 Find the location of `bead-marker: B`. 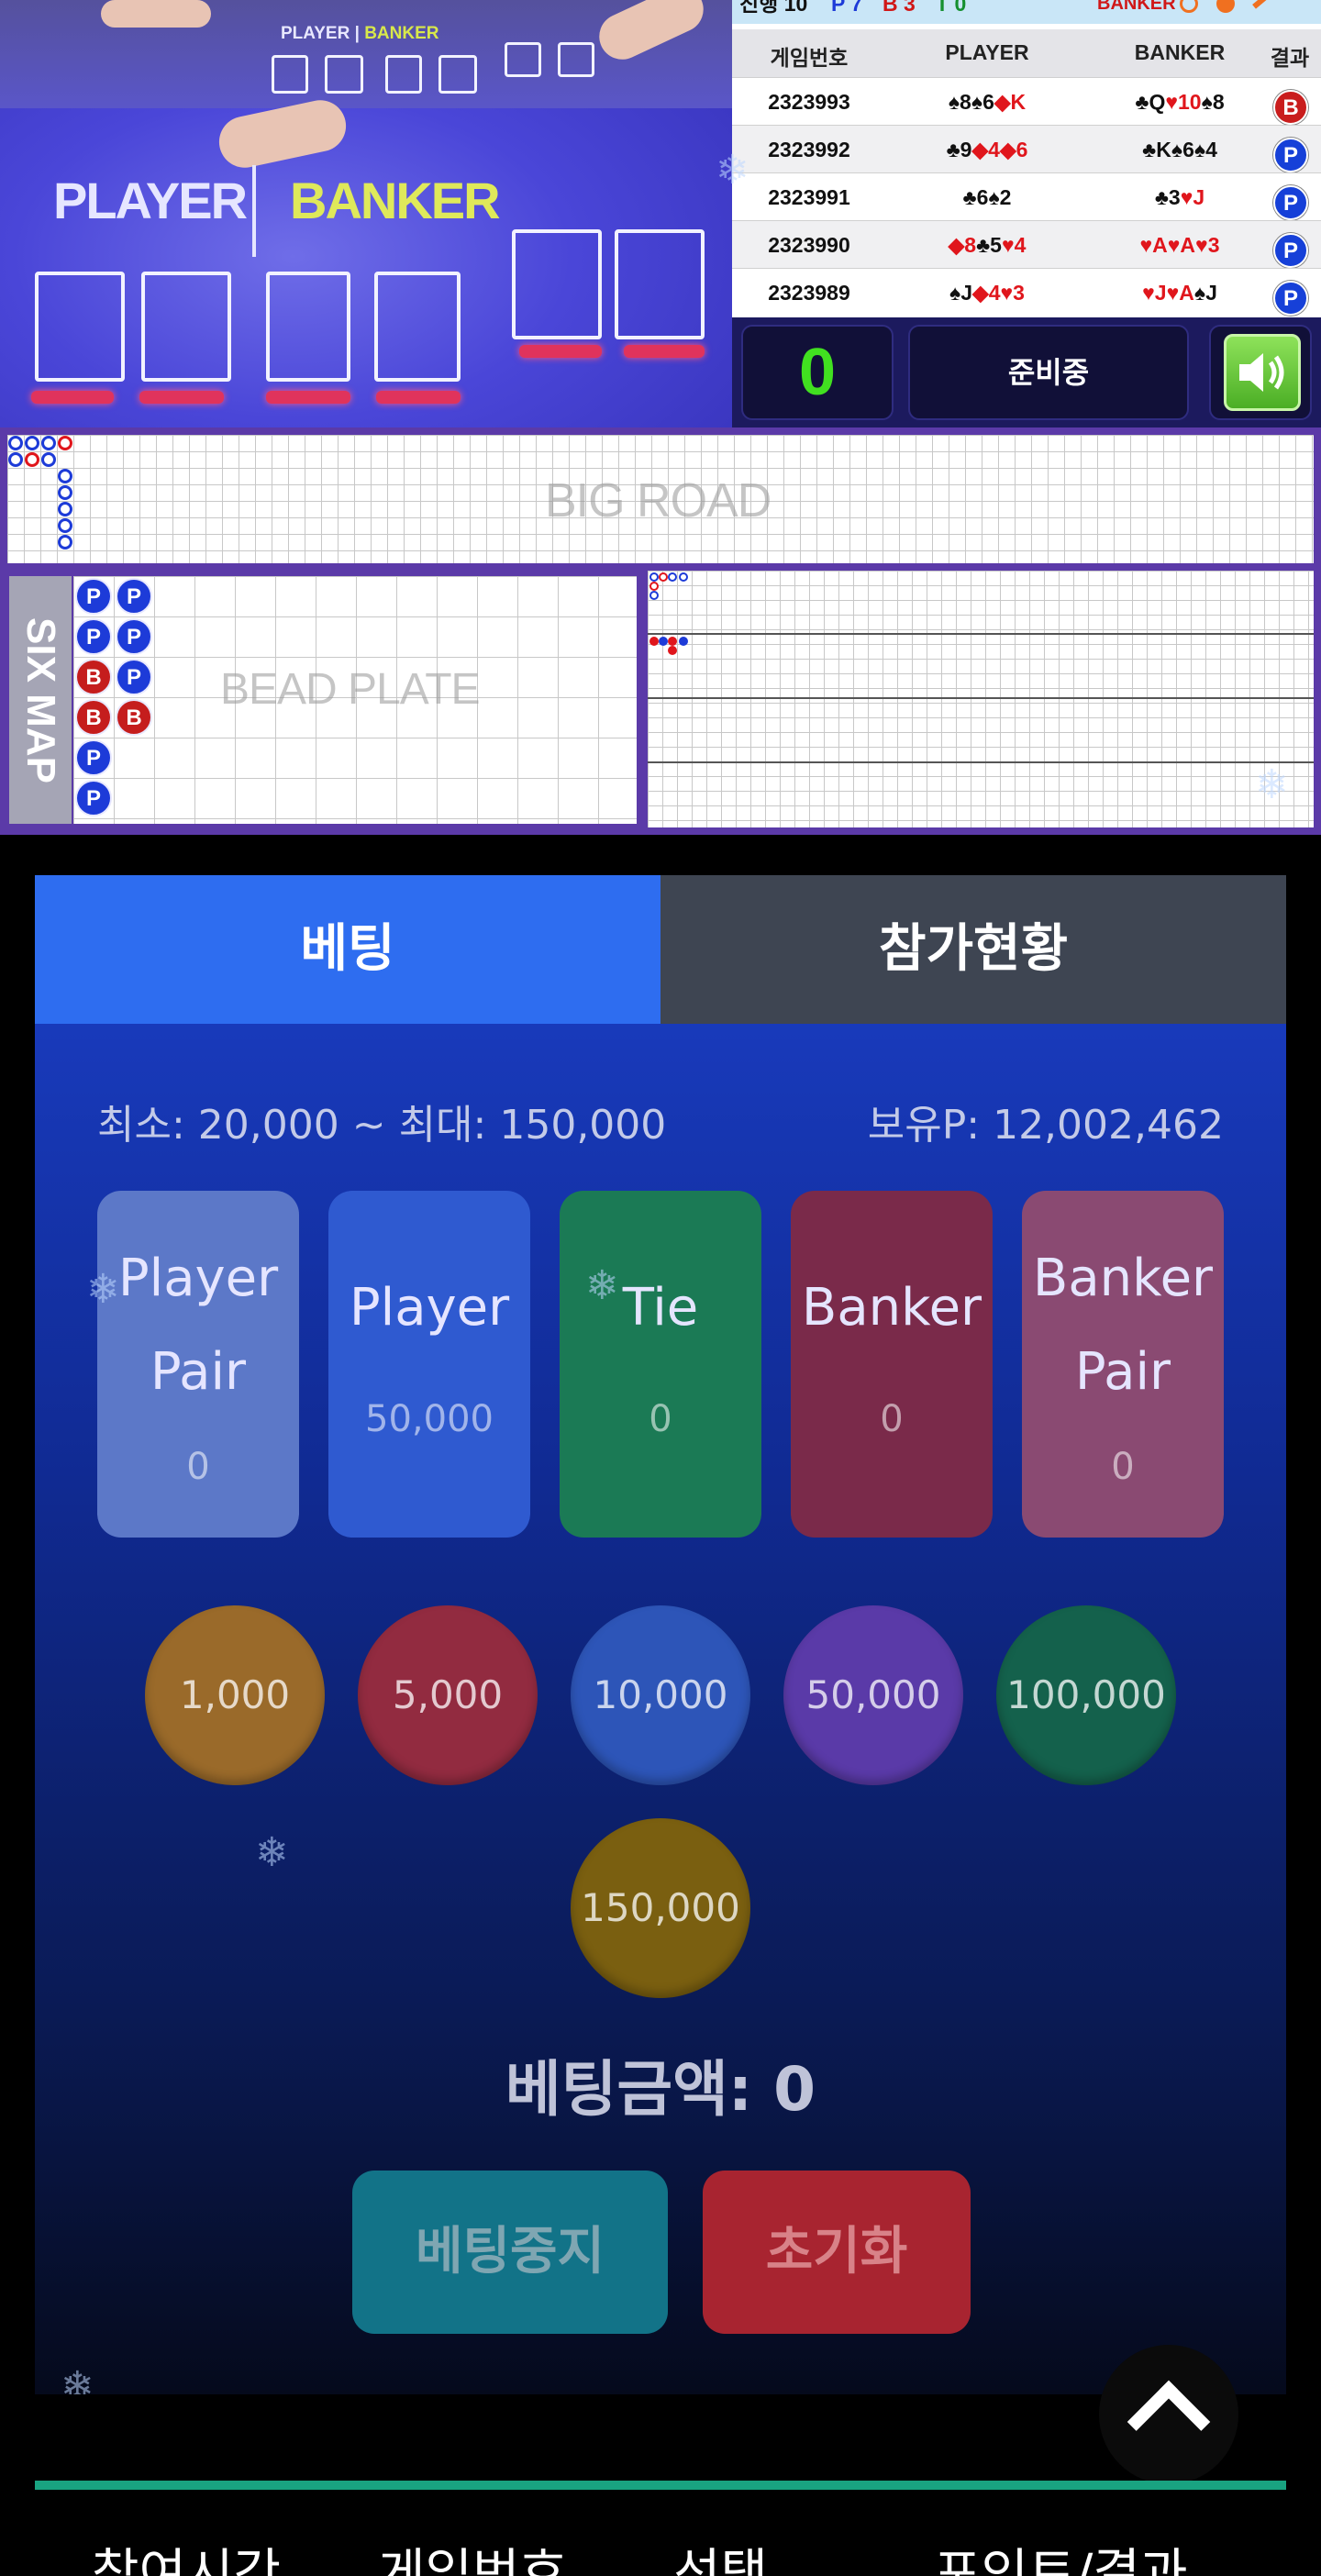

bead-marker: B is located at coordinates (93, 717).